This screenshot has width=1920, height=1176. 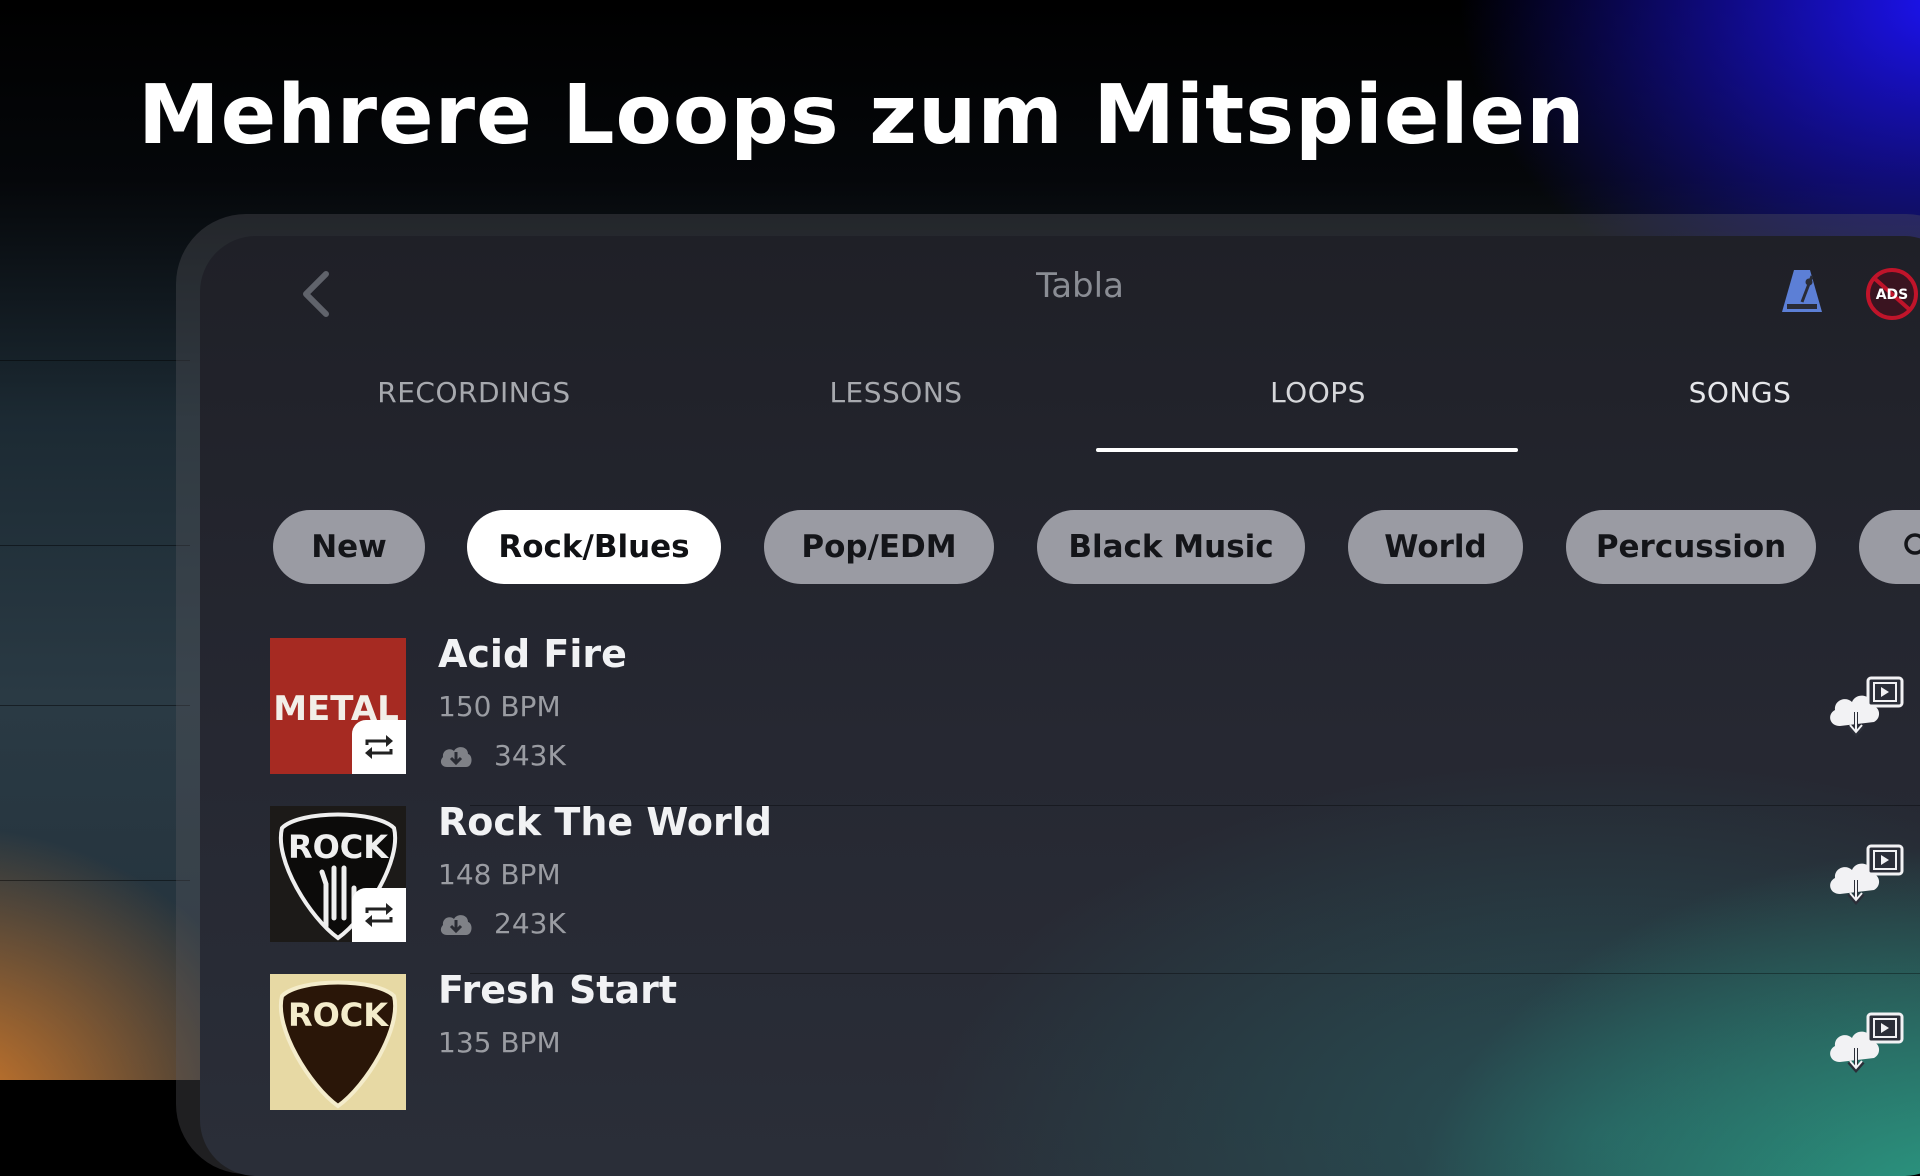 What do you see at coordinates (1724, 392) in the screenshot?
I see `tab-songs: SONGS` at bounding box center [1724, 392].